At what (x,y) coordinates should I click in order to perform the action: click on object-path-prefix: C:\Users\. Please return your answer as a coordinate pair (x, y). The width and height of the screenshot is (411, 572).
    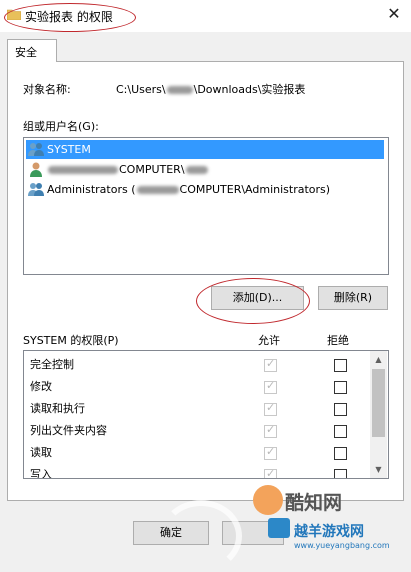
    Looking at the image, I should click on (141, 89).